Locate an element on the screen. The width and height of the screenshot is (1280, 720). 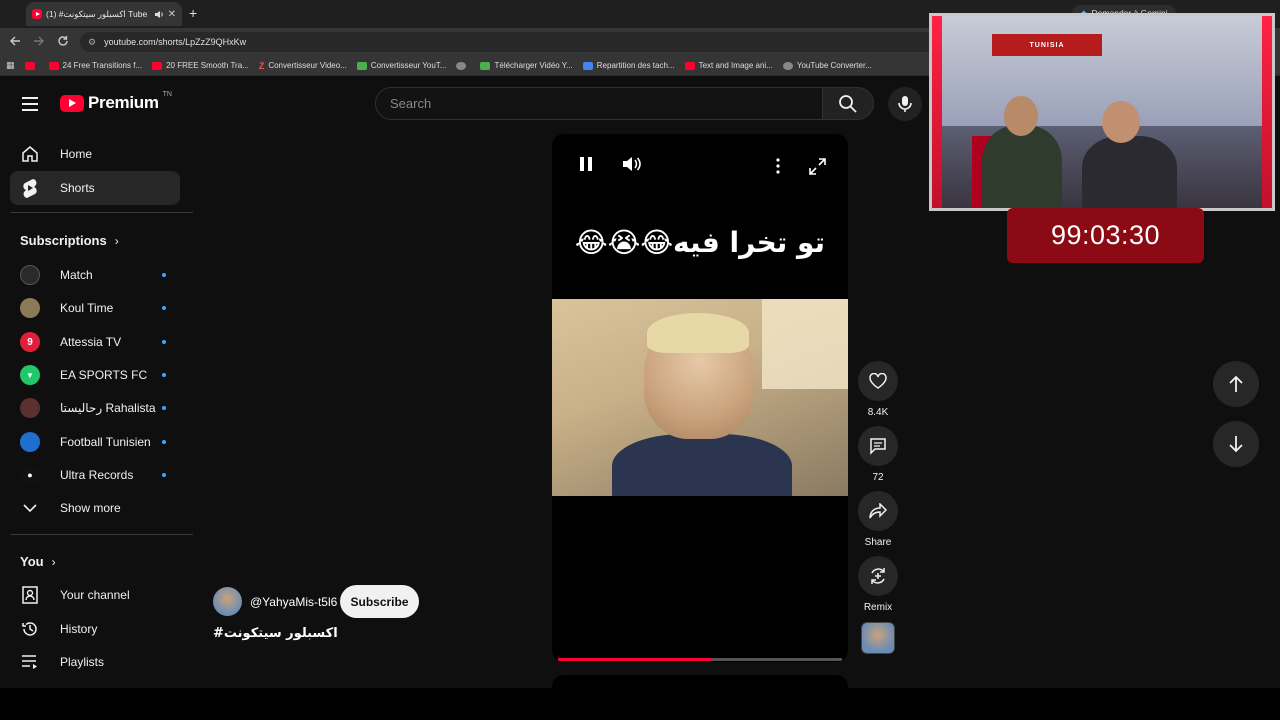
convert-icon is located at coordinates (361, 65).